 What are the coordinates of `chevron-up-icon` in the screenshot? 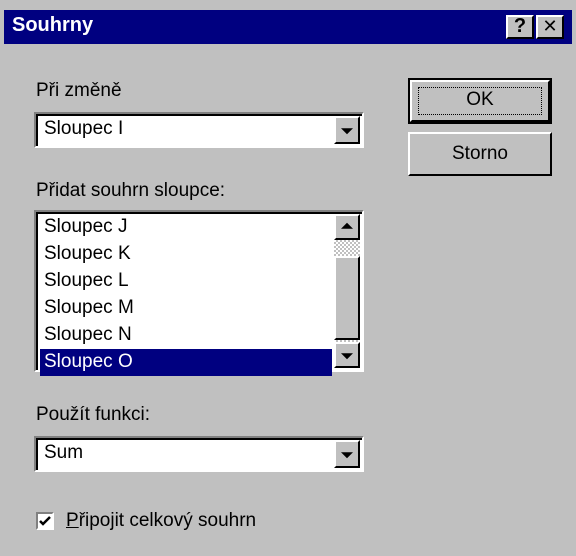 It's located at (347, 225).